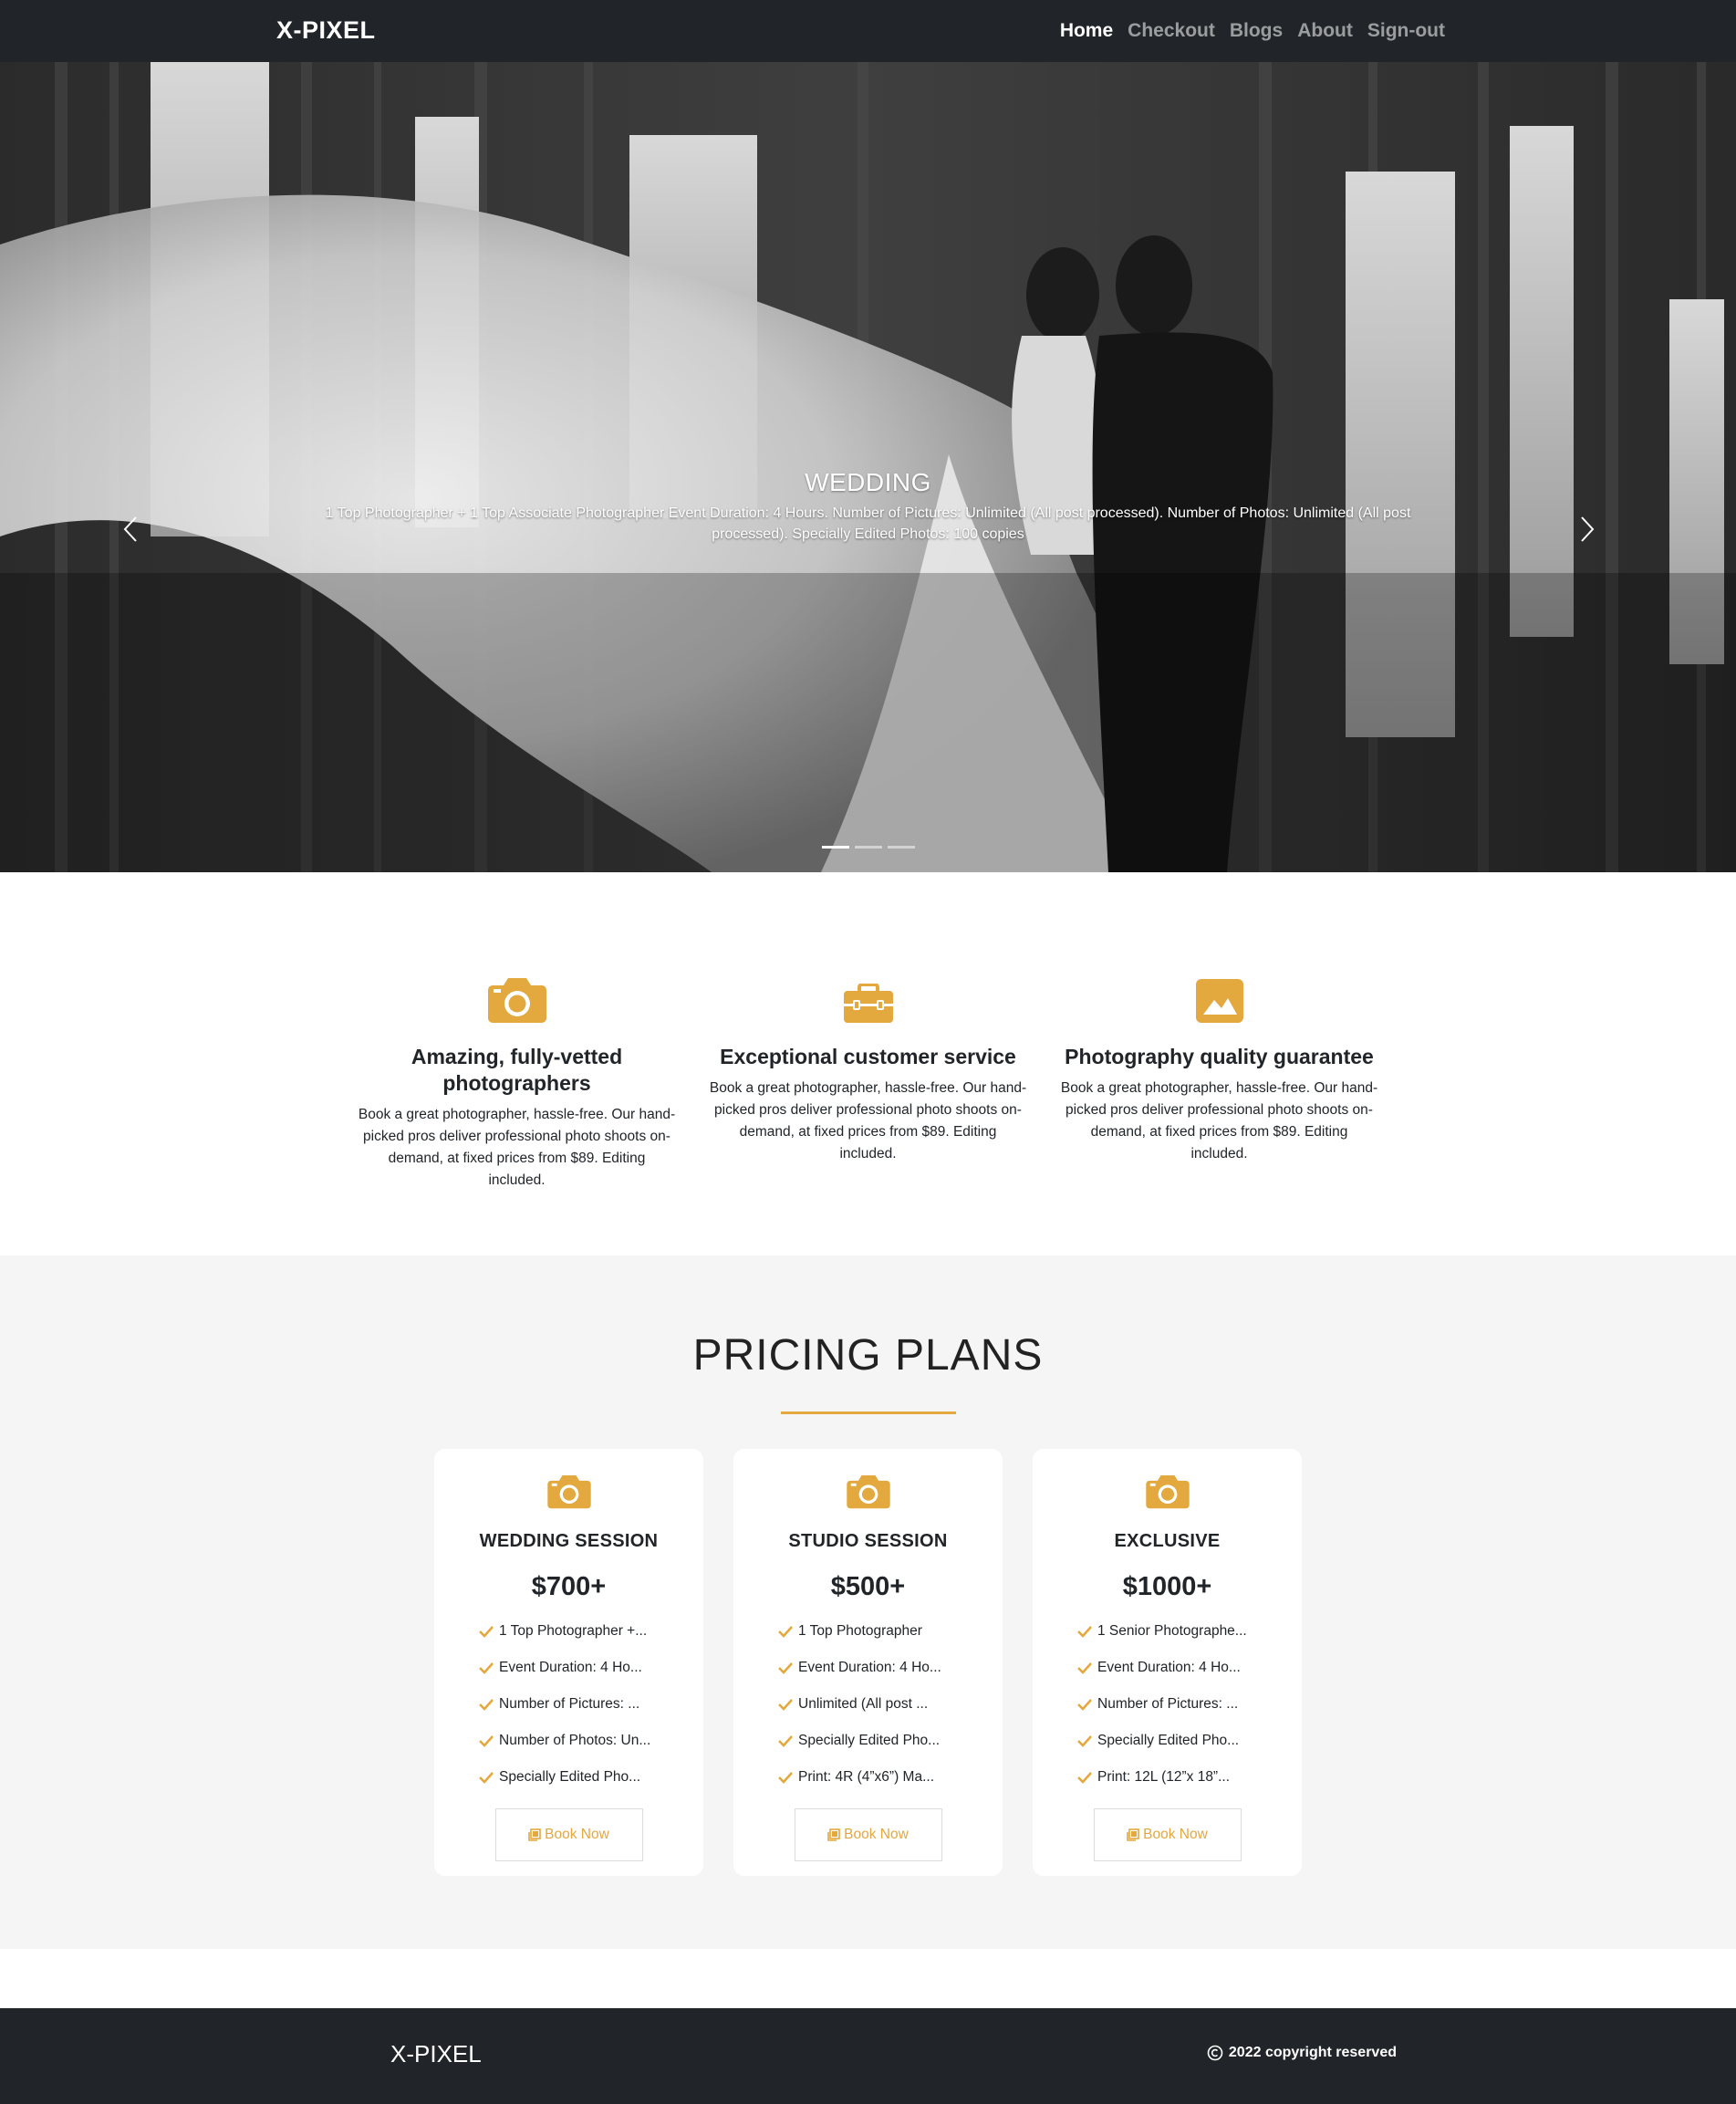 The height and width of the screenshot is (2104, 1736). Describe the element at coordinates (868, 1355) in the screenshot. I see `pricing-title: PRICING PLANS` at that location.